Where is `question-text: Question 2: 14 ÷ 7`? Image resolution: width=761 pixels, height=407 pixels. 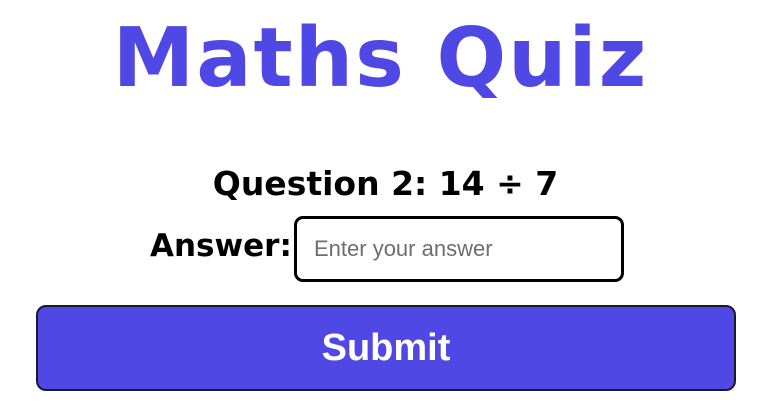
question-text: Question 2: 14 ÷ 7 is located at coordinates (385, 183).